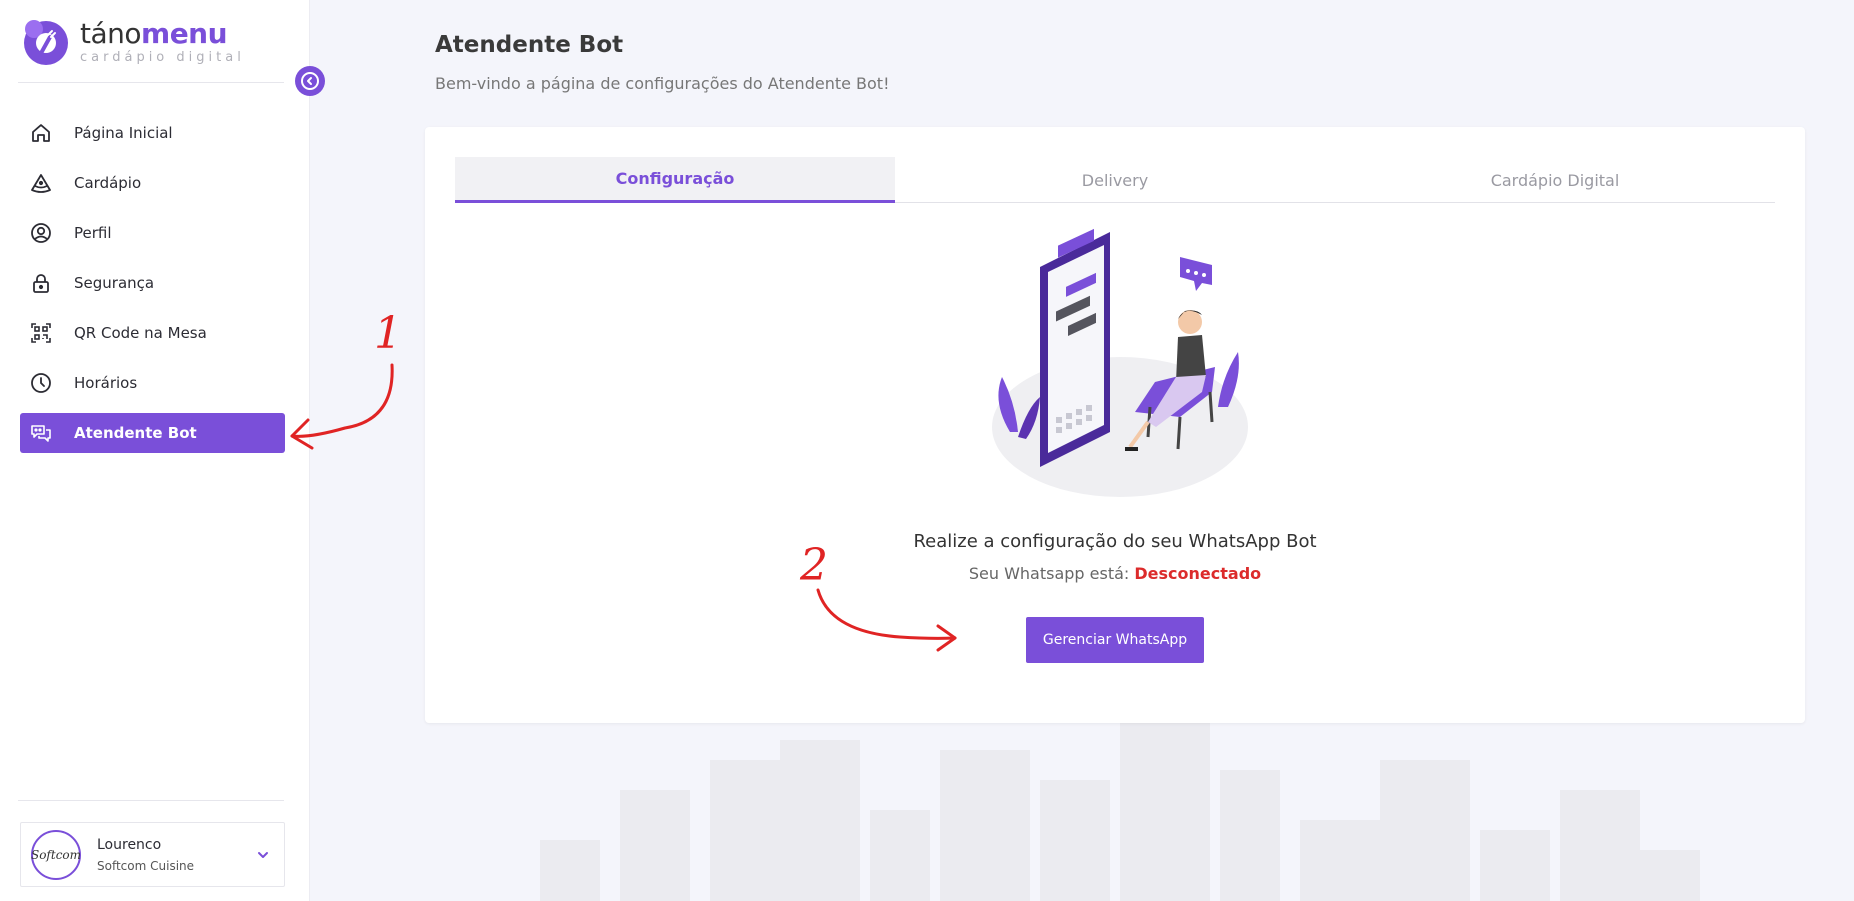 The image size is (1854, 901). I want to click on chevron-left-icon, so click(310, 81).